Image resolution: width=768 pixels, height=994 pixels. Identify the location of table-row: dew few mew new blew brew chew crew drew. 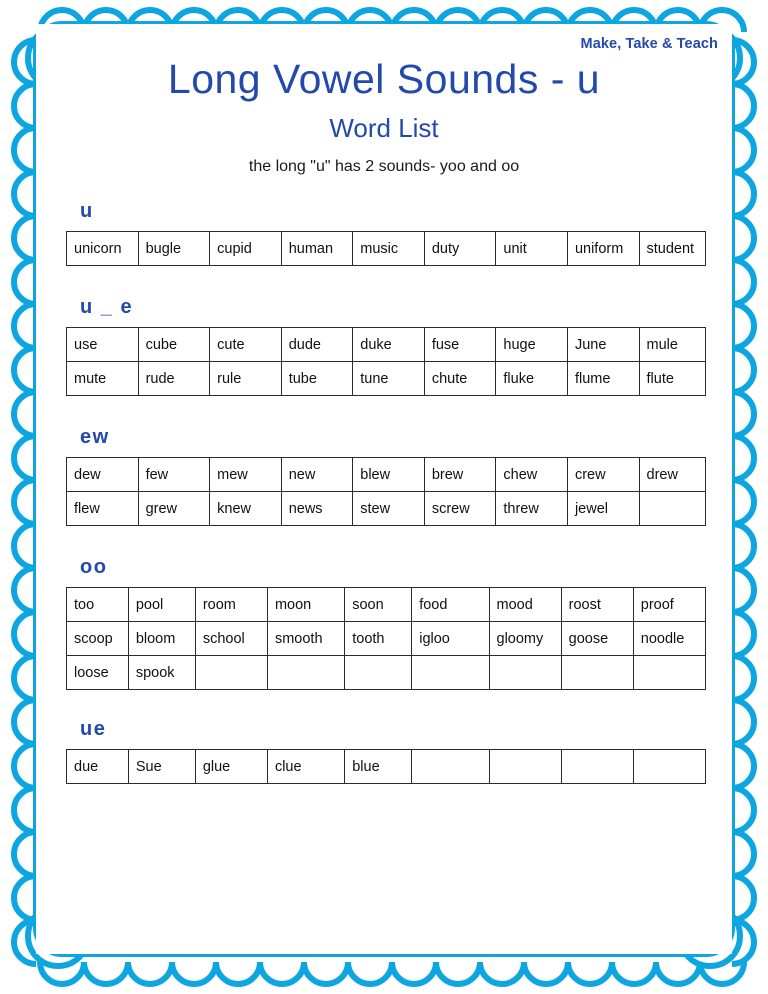
(386, 474).